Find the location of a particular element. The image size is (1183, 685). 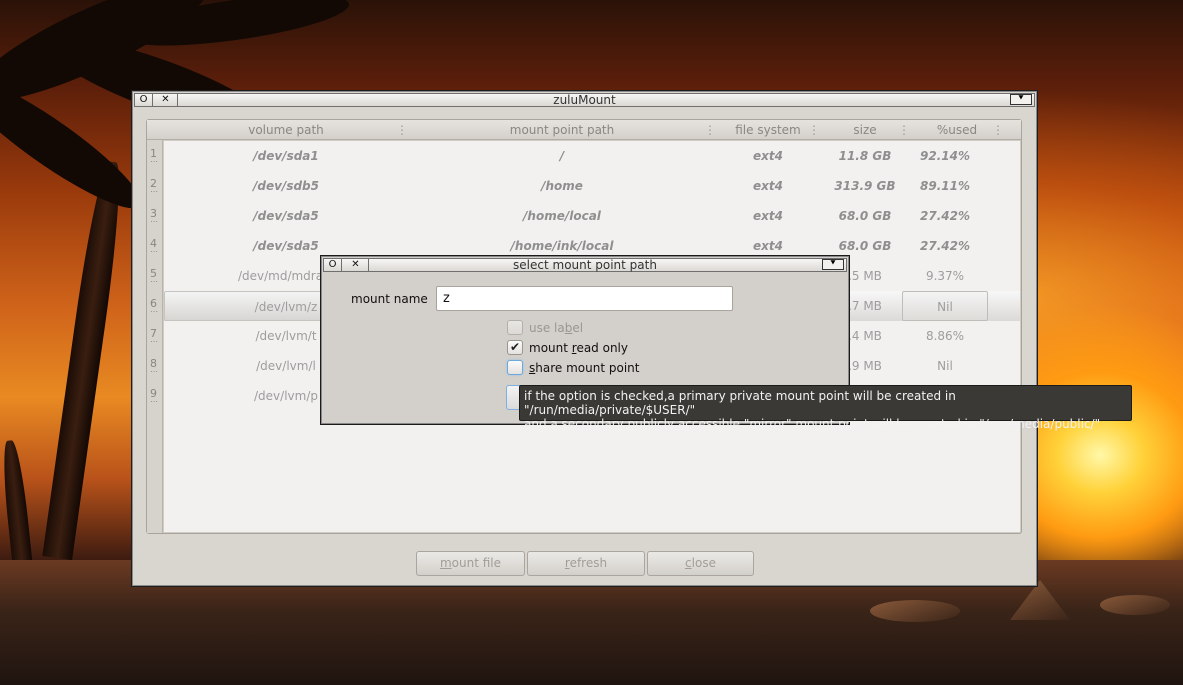

row-number: 8 ⋯ is located at coordinates (156, 367).